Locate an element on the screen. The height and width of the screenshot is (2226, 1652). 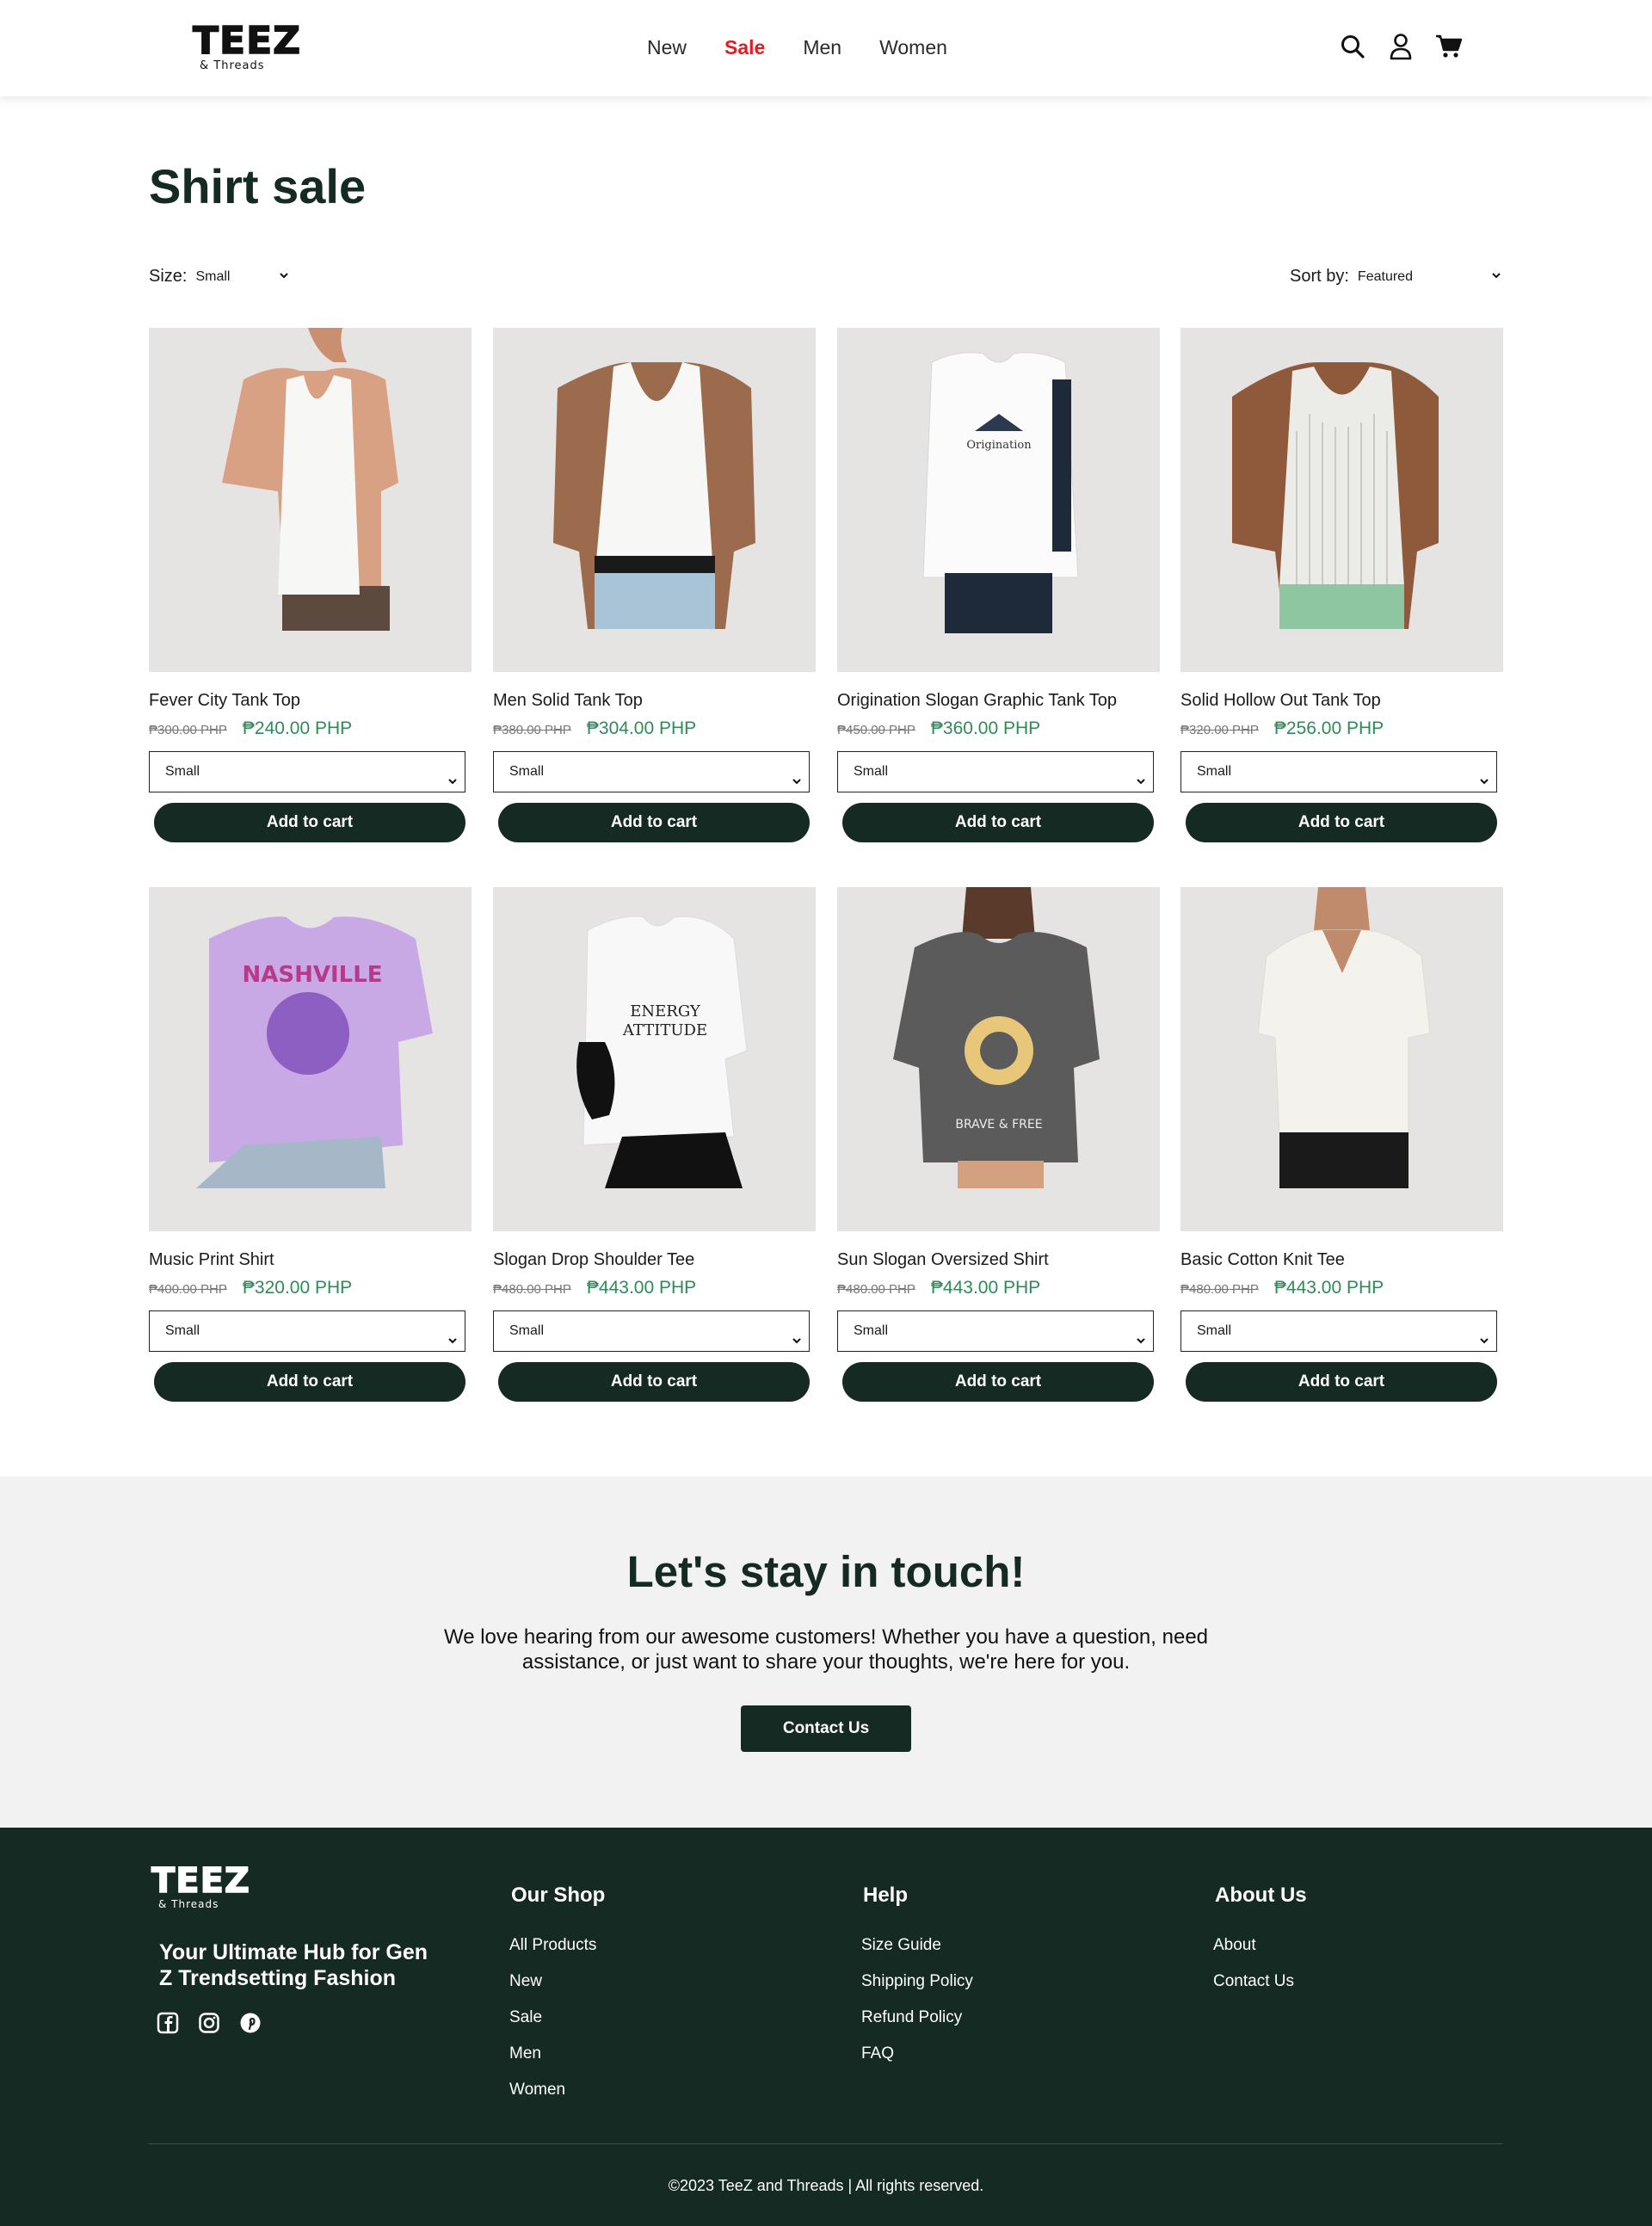
product-name: Basic Cotton Knit Tee is located at coordinates (1341, 1260).